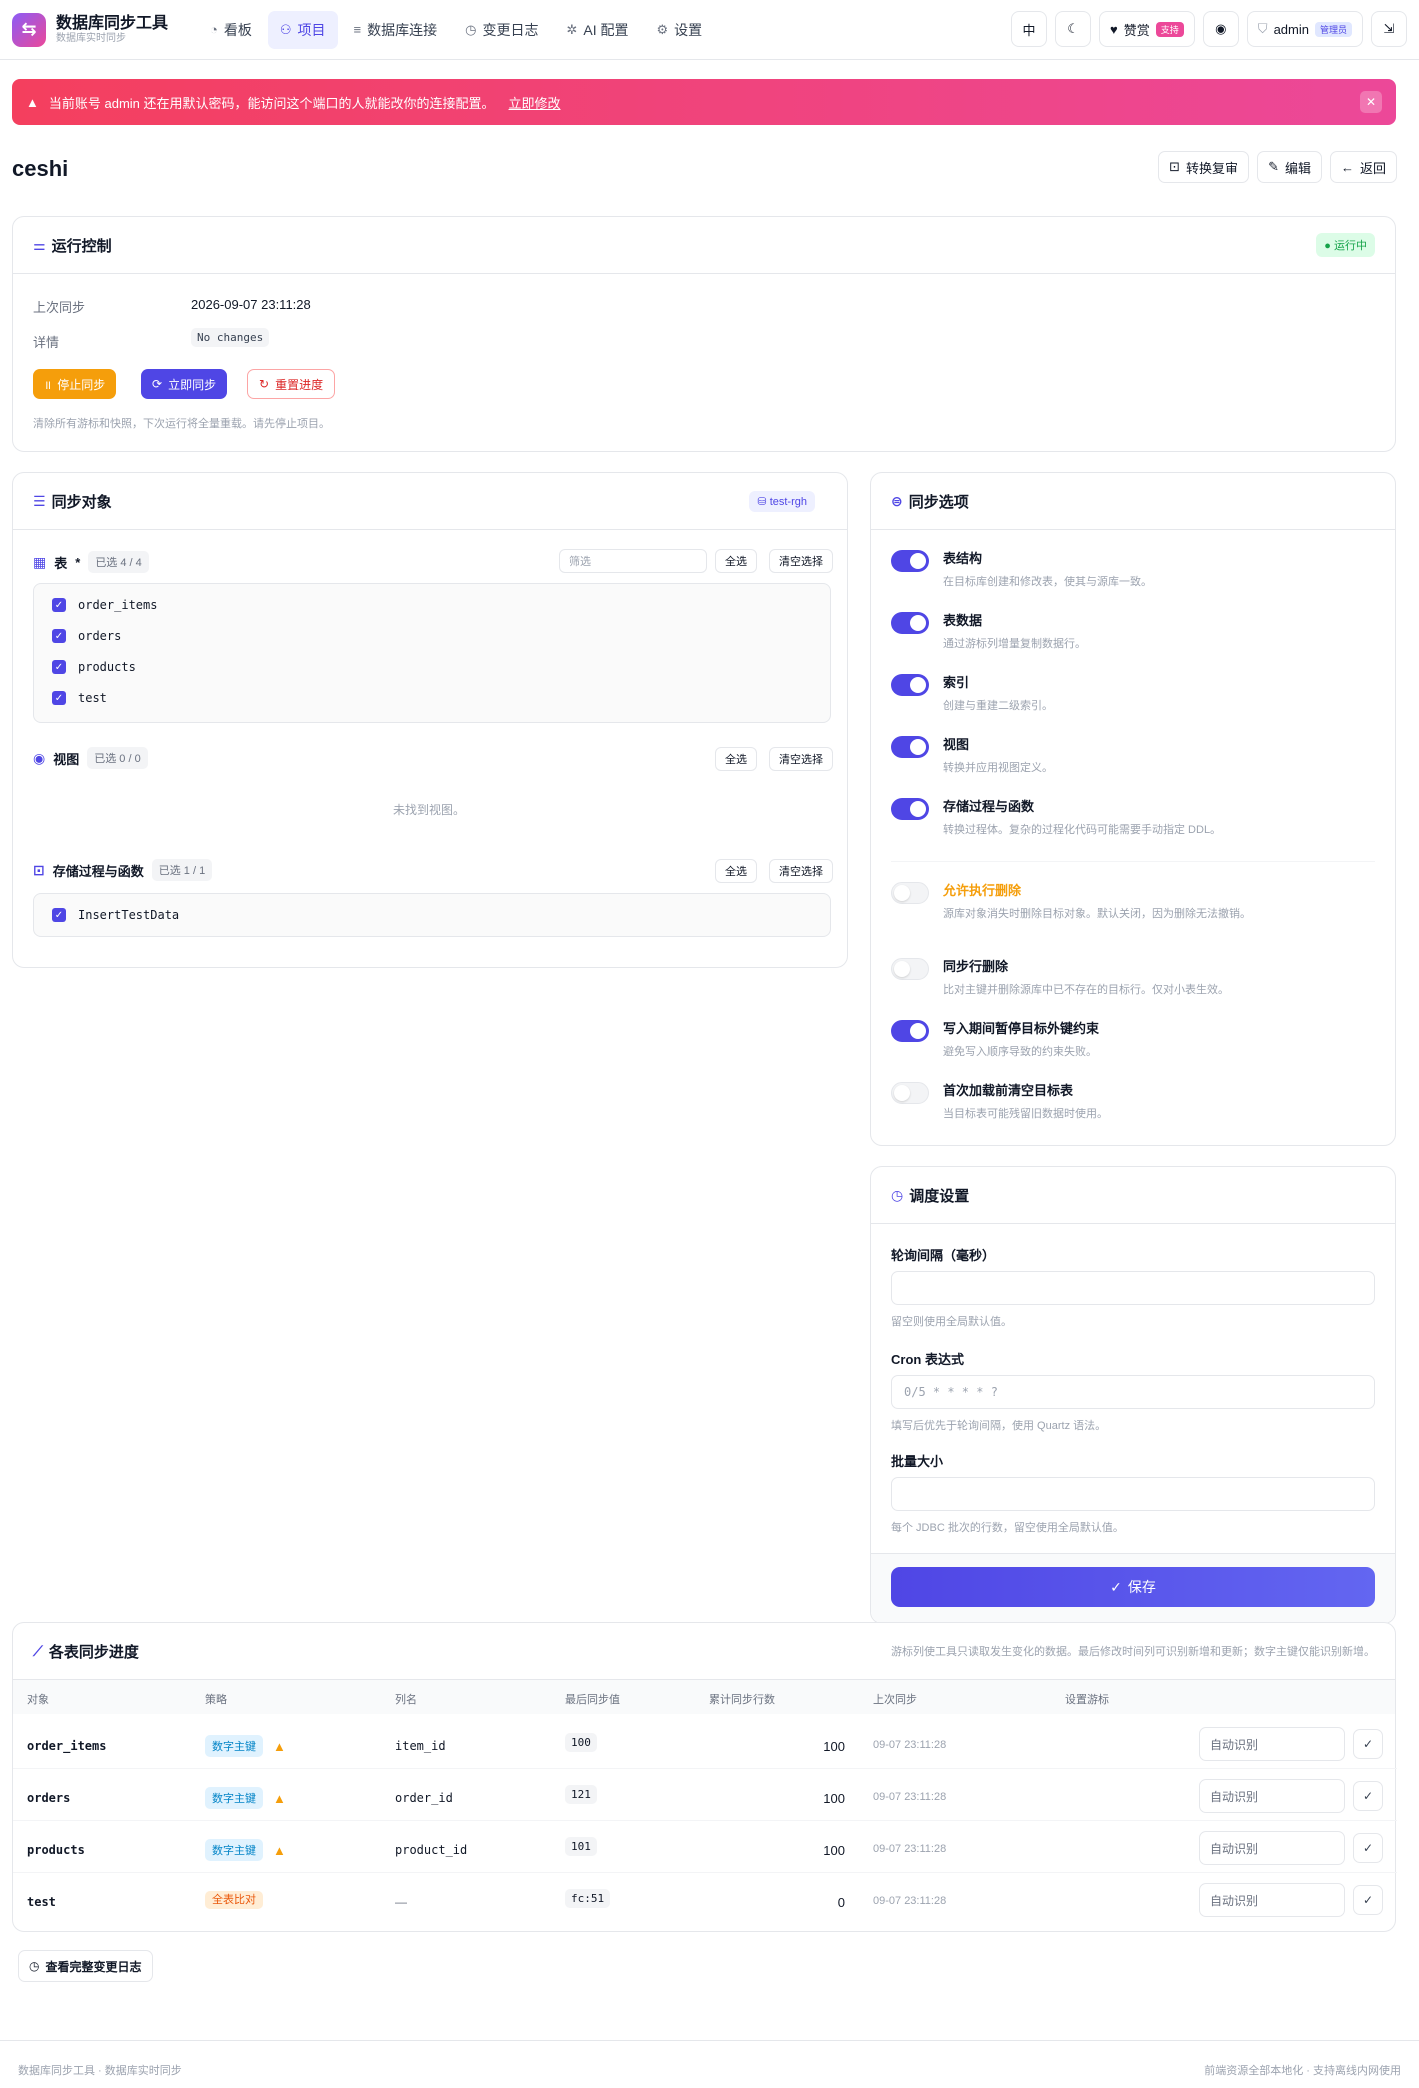 This screenshot has width=1419, height=2088. I want to click on nav-label: 项目, so click(311, 29).